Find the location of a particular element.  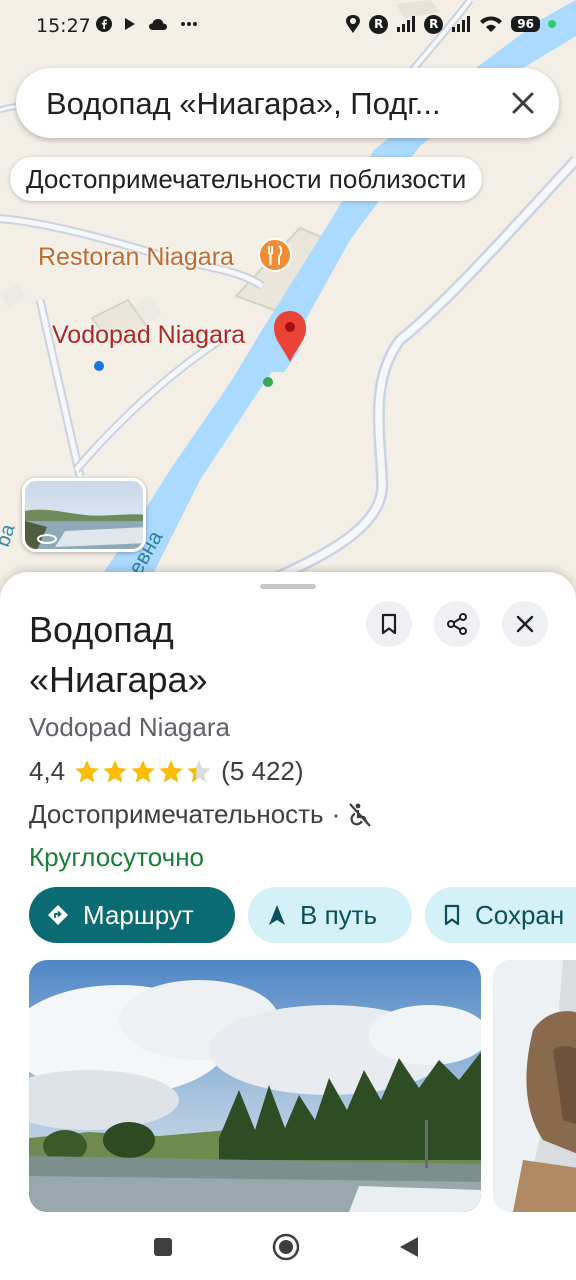

place-category: Достопримечательность is located at coordinates (176, 814).